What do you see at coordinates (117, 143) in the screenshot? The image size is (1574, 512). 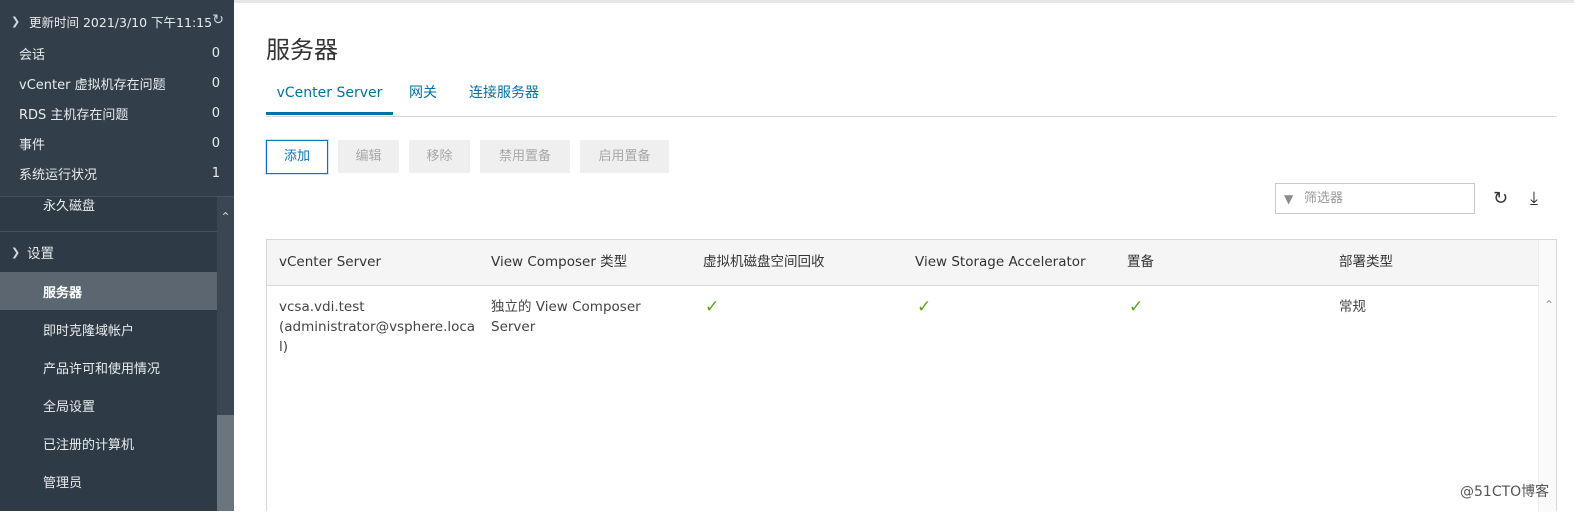 I see `stat-events: 事件 0` at bounding box center [117, 143].